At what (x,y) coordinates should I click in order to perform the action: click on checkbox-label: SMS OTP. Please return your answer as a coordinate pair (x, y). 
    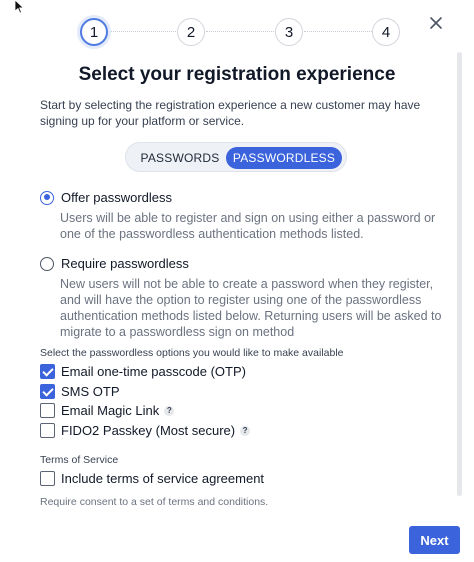
    Looking at the image, I should click on (90, 391).